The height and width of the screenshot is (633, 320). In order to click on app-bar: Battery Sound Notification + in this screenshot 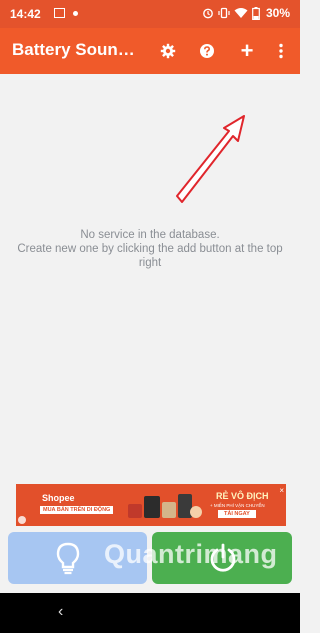, I will do `click(150, 51)`.